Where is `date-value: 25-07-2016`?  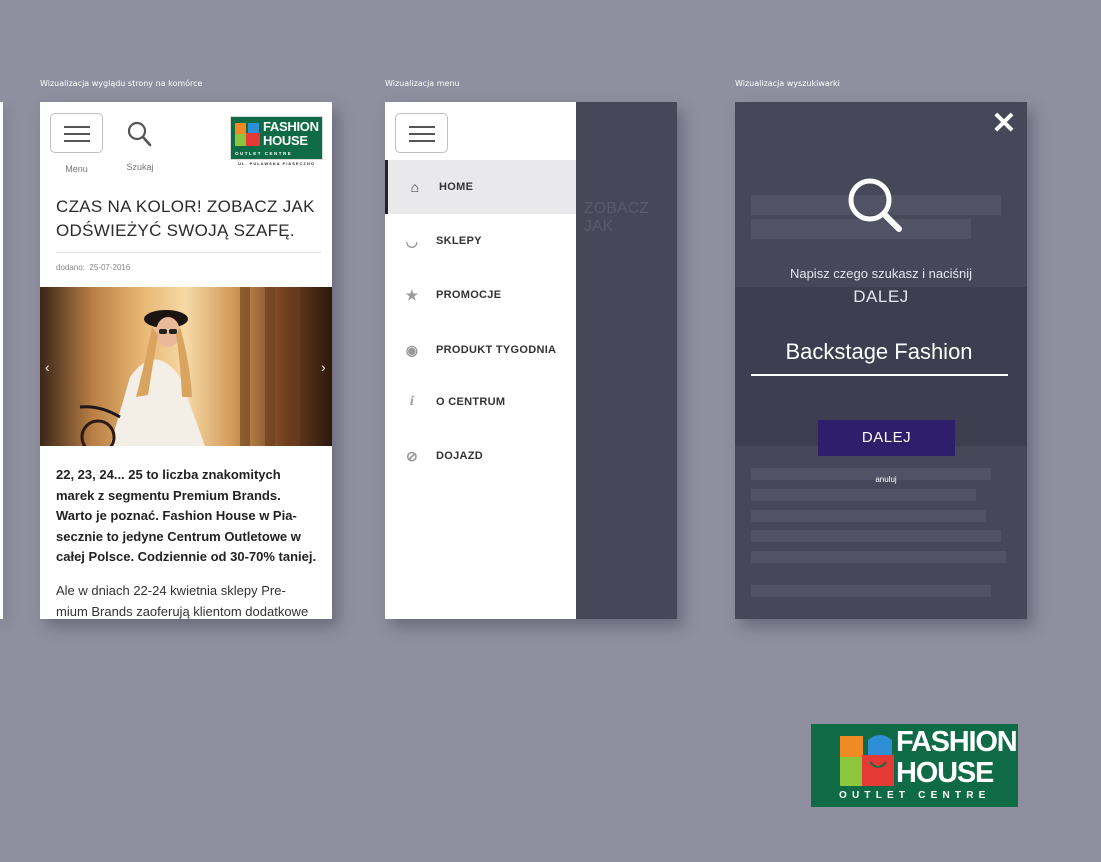 date-value: 25-07-2016 is located at coordinates (110, 267).